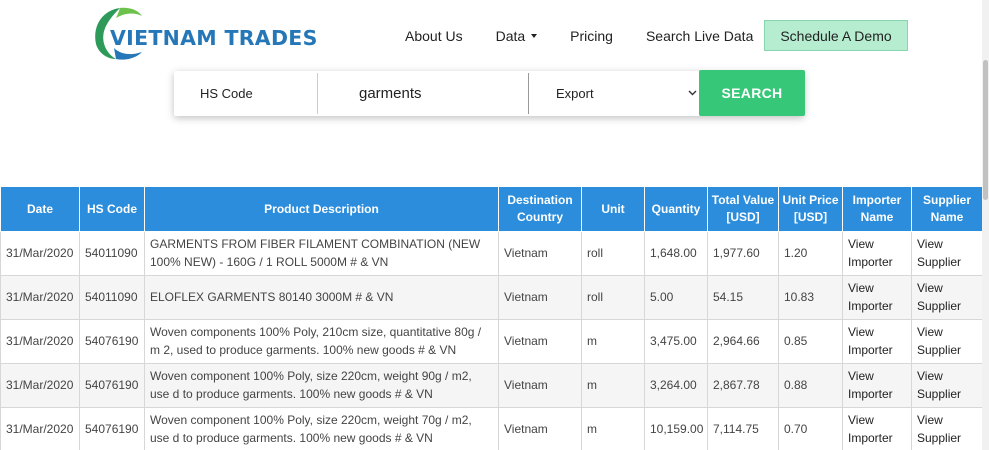  I want to click on search-button: SEARCH, so click(752, 93).